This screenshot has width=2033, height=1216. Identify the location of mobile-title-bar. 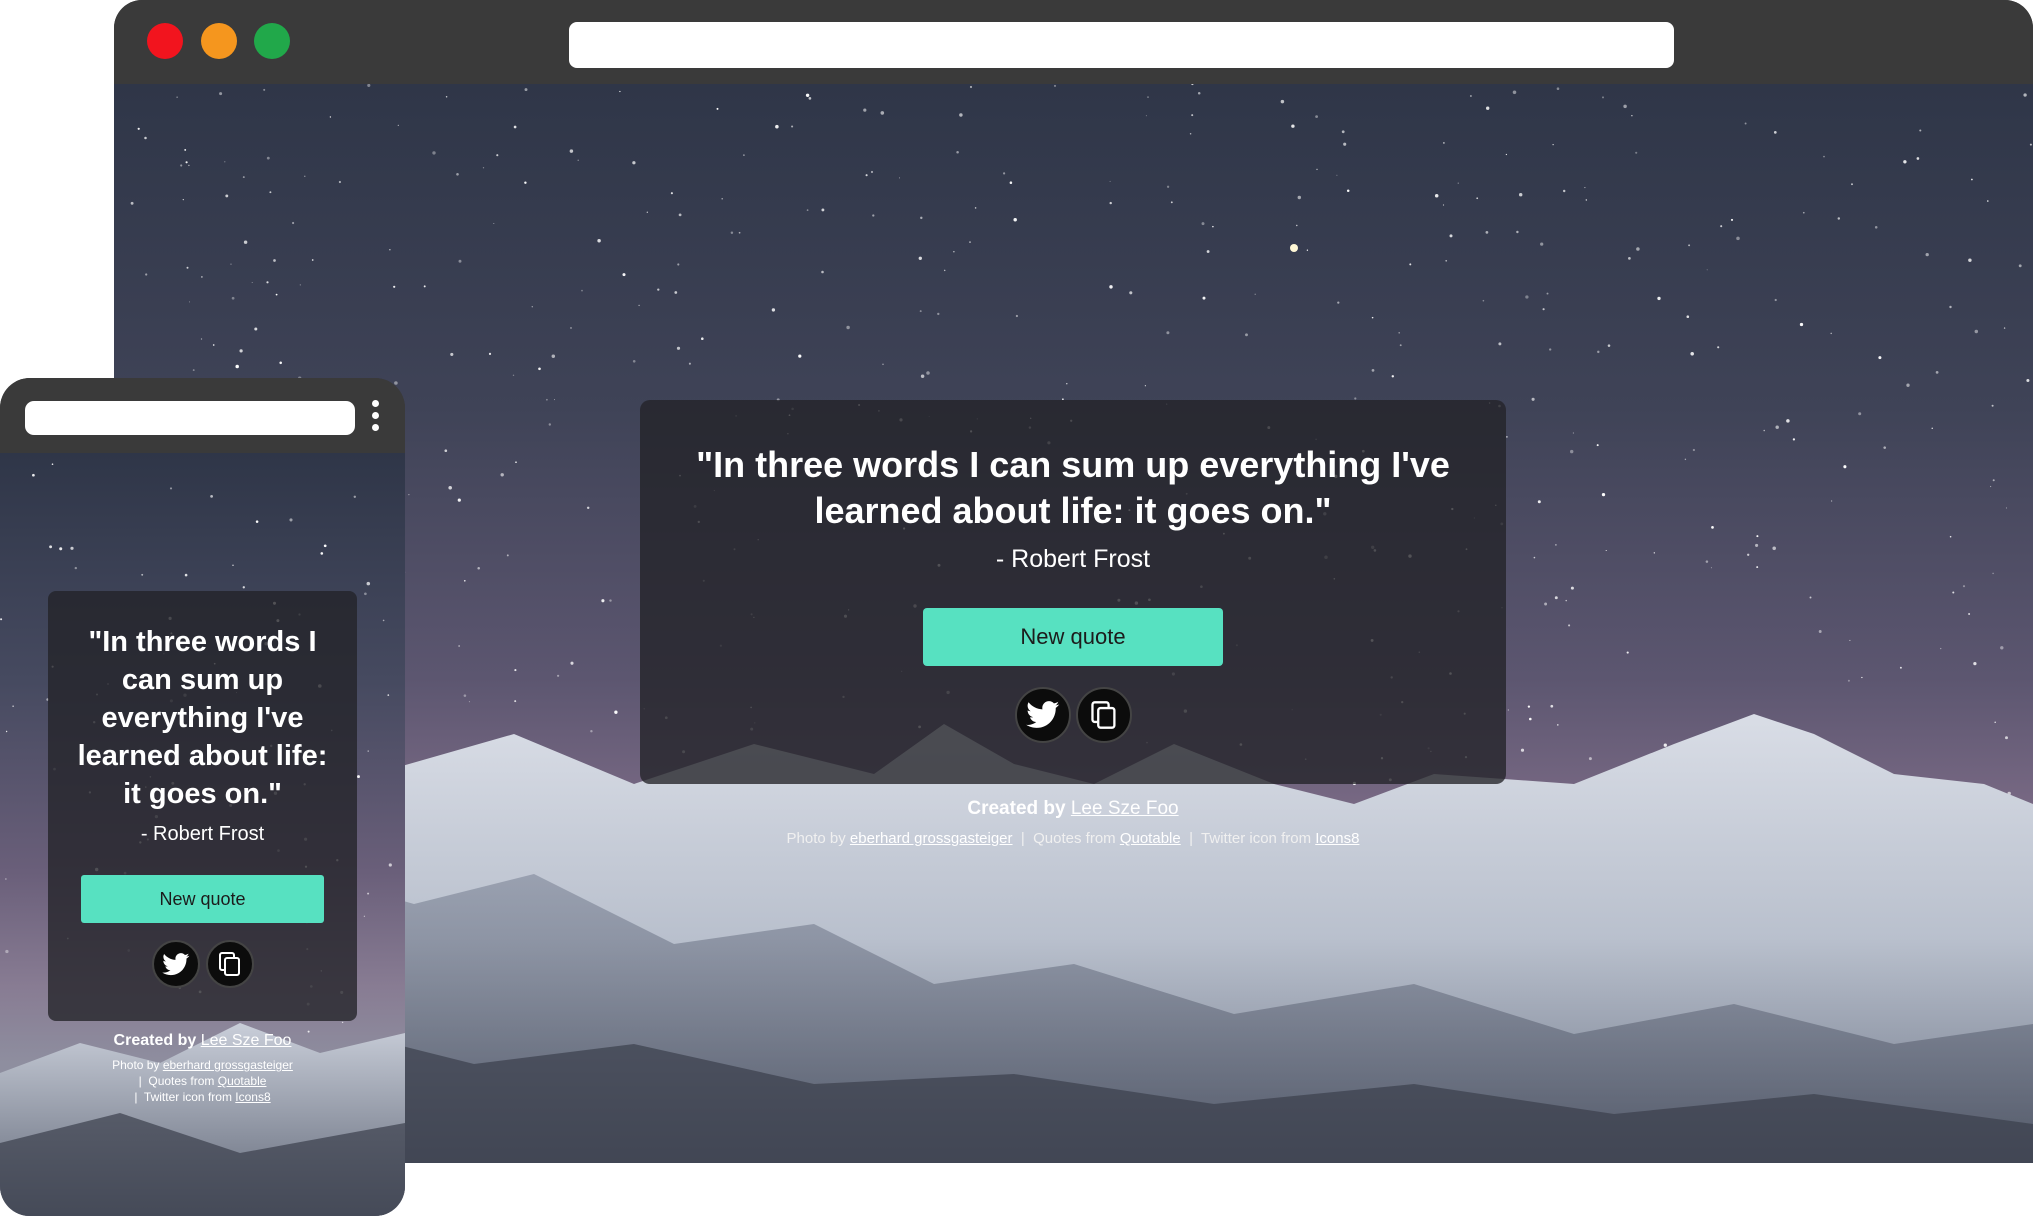
(202, 415).